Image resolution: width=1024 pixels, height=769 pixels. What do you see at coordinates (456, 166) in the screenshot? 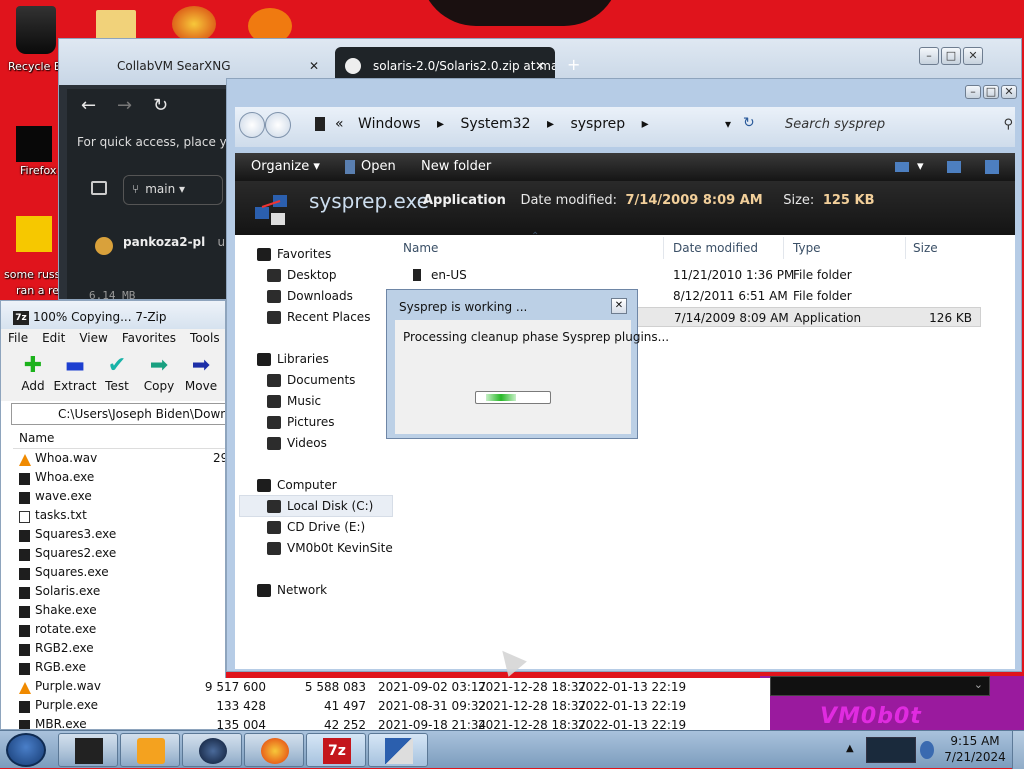
I see `new-folder-button: New folder` at bounding box center [456, 166].